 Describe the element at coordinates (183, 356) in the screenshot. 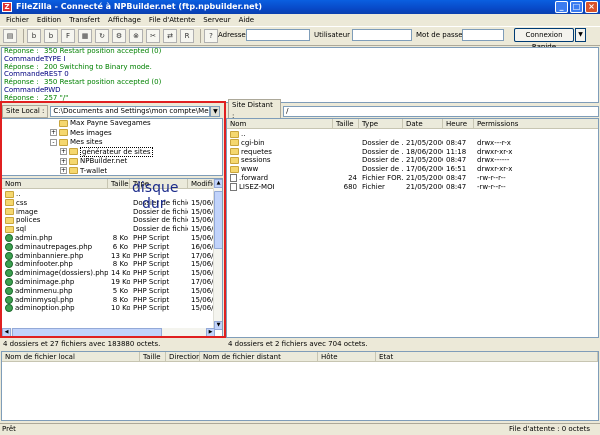

I see `col-header-direction: Direction` at that location.